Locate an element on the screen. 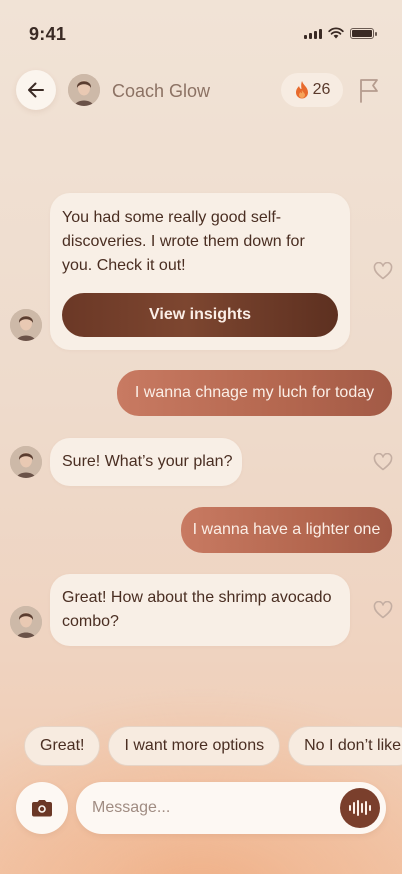 This screenshot has height=874, width=402. message-text: Sure! What’s your plan? is located at coordinates (147, 461).